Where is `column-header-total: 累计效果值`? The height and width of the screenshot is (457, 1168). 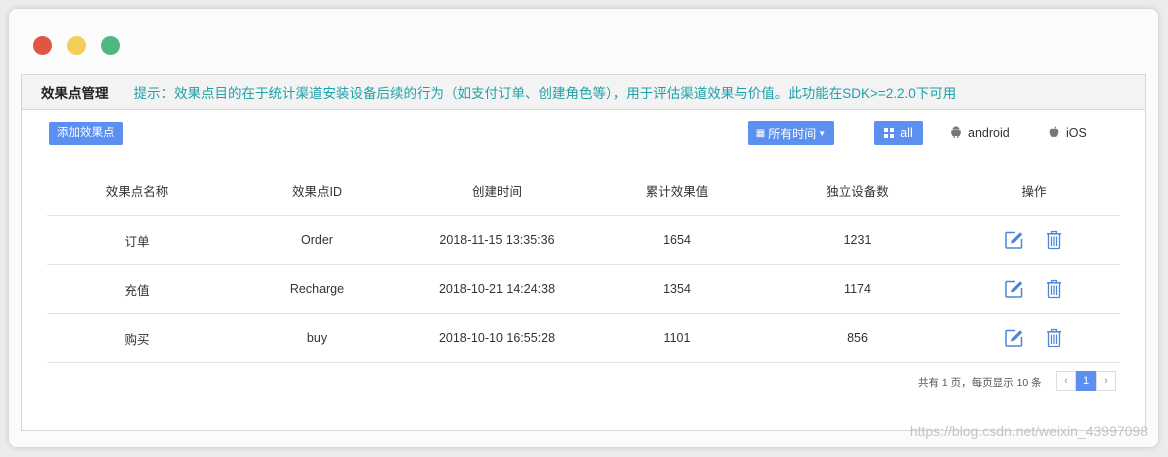 column-header-total: 累计效果值 is located at coordinates (677, 191).